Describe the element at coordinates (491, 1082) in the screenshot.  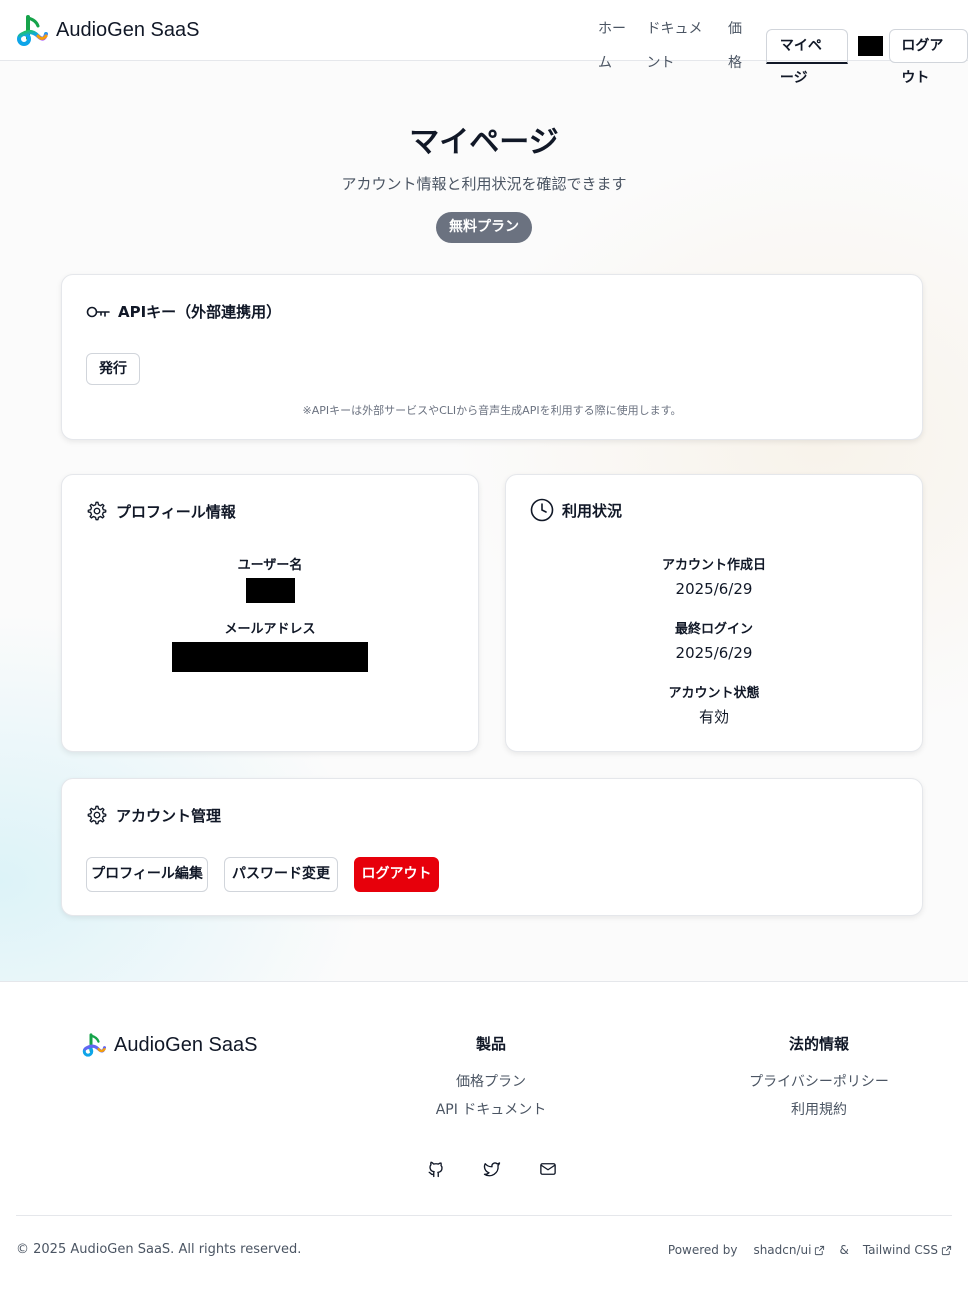
I see `footer-pricing-link: 価格プラン` at that location.